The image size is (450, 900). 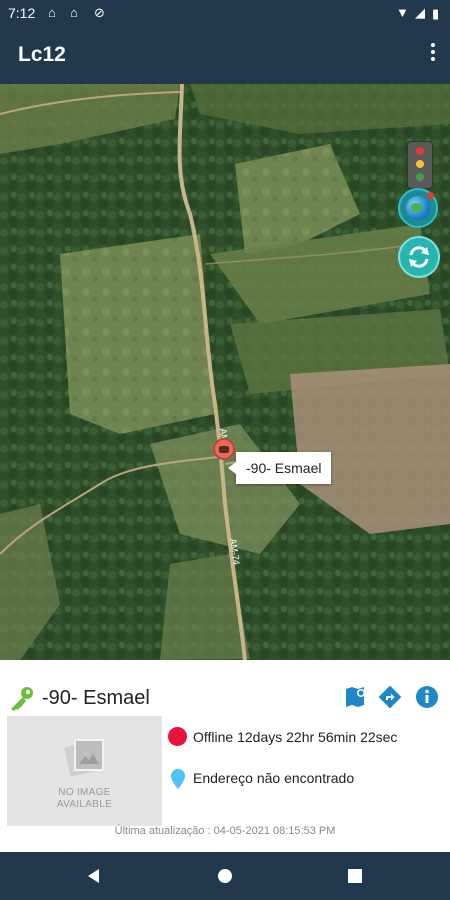 What do you see at coordinates (402, 12) in the screenshot?
I see `wifi-icon: ▼` at bounding box center [402, 12].